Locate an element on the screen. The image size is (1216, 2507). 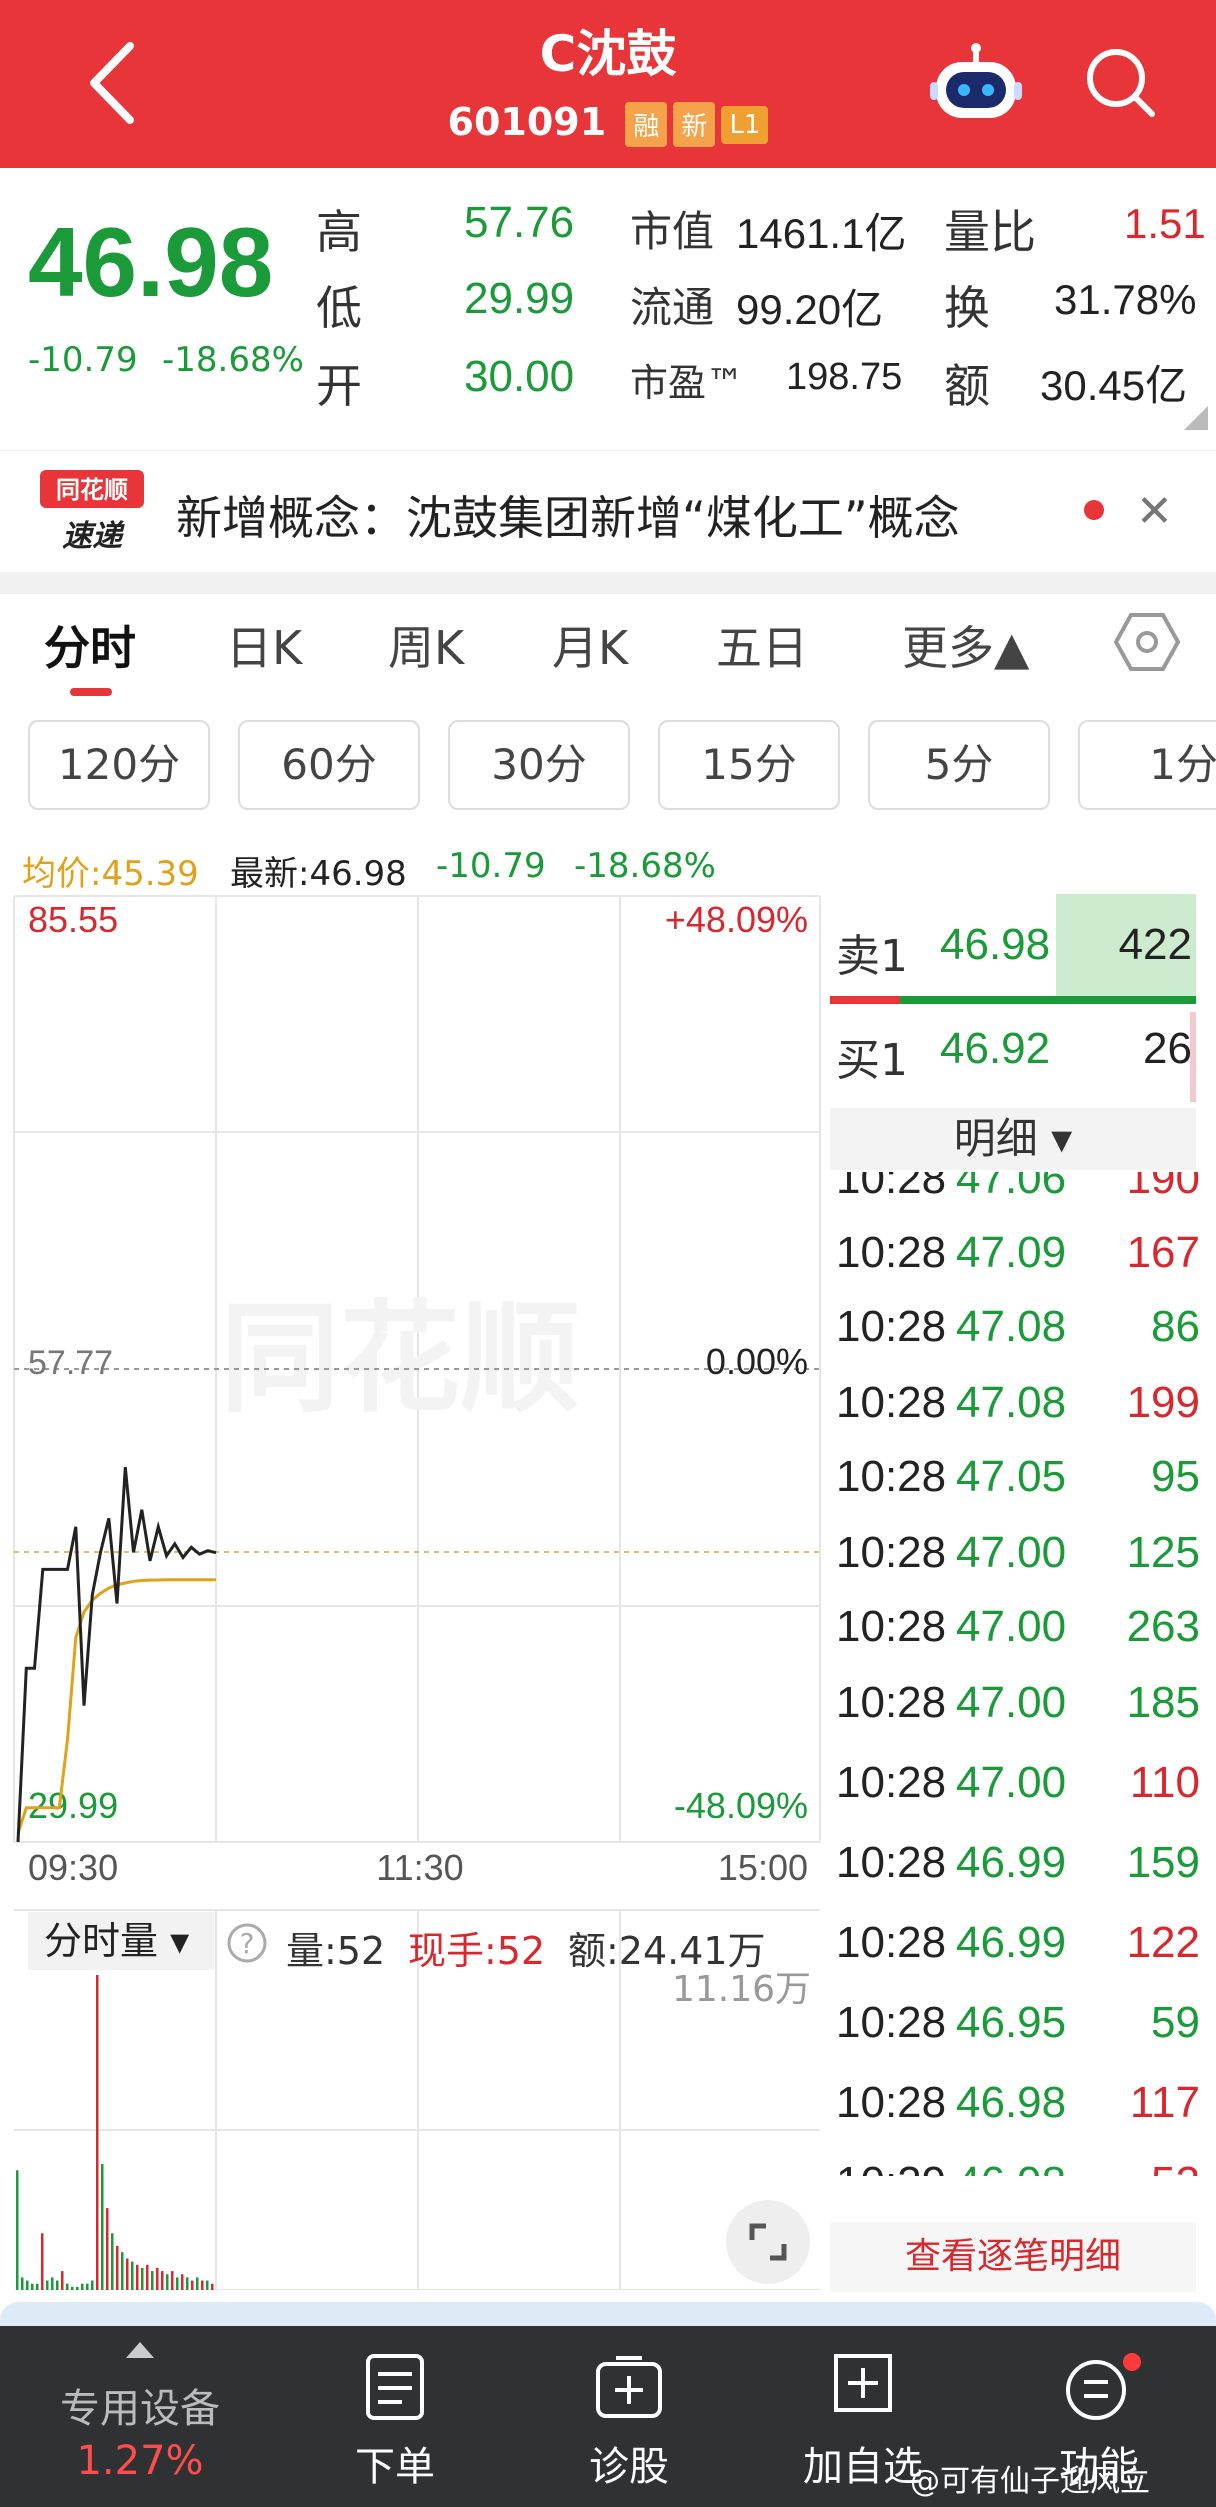
tab-daily-k: 日K is located at coordinates (264, 645).